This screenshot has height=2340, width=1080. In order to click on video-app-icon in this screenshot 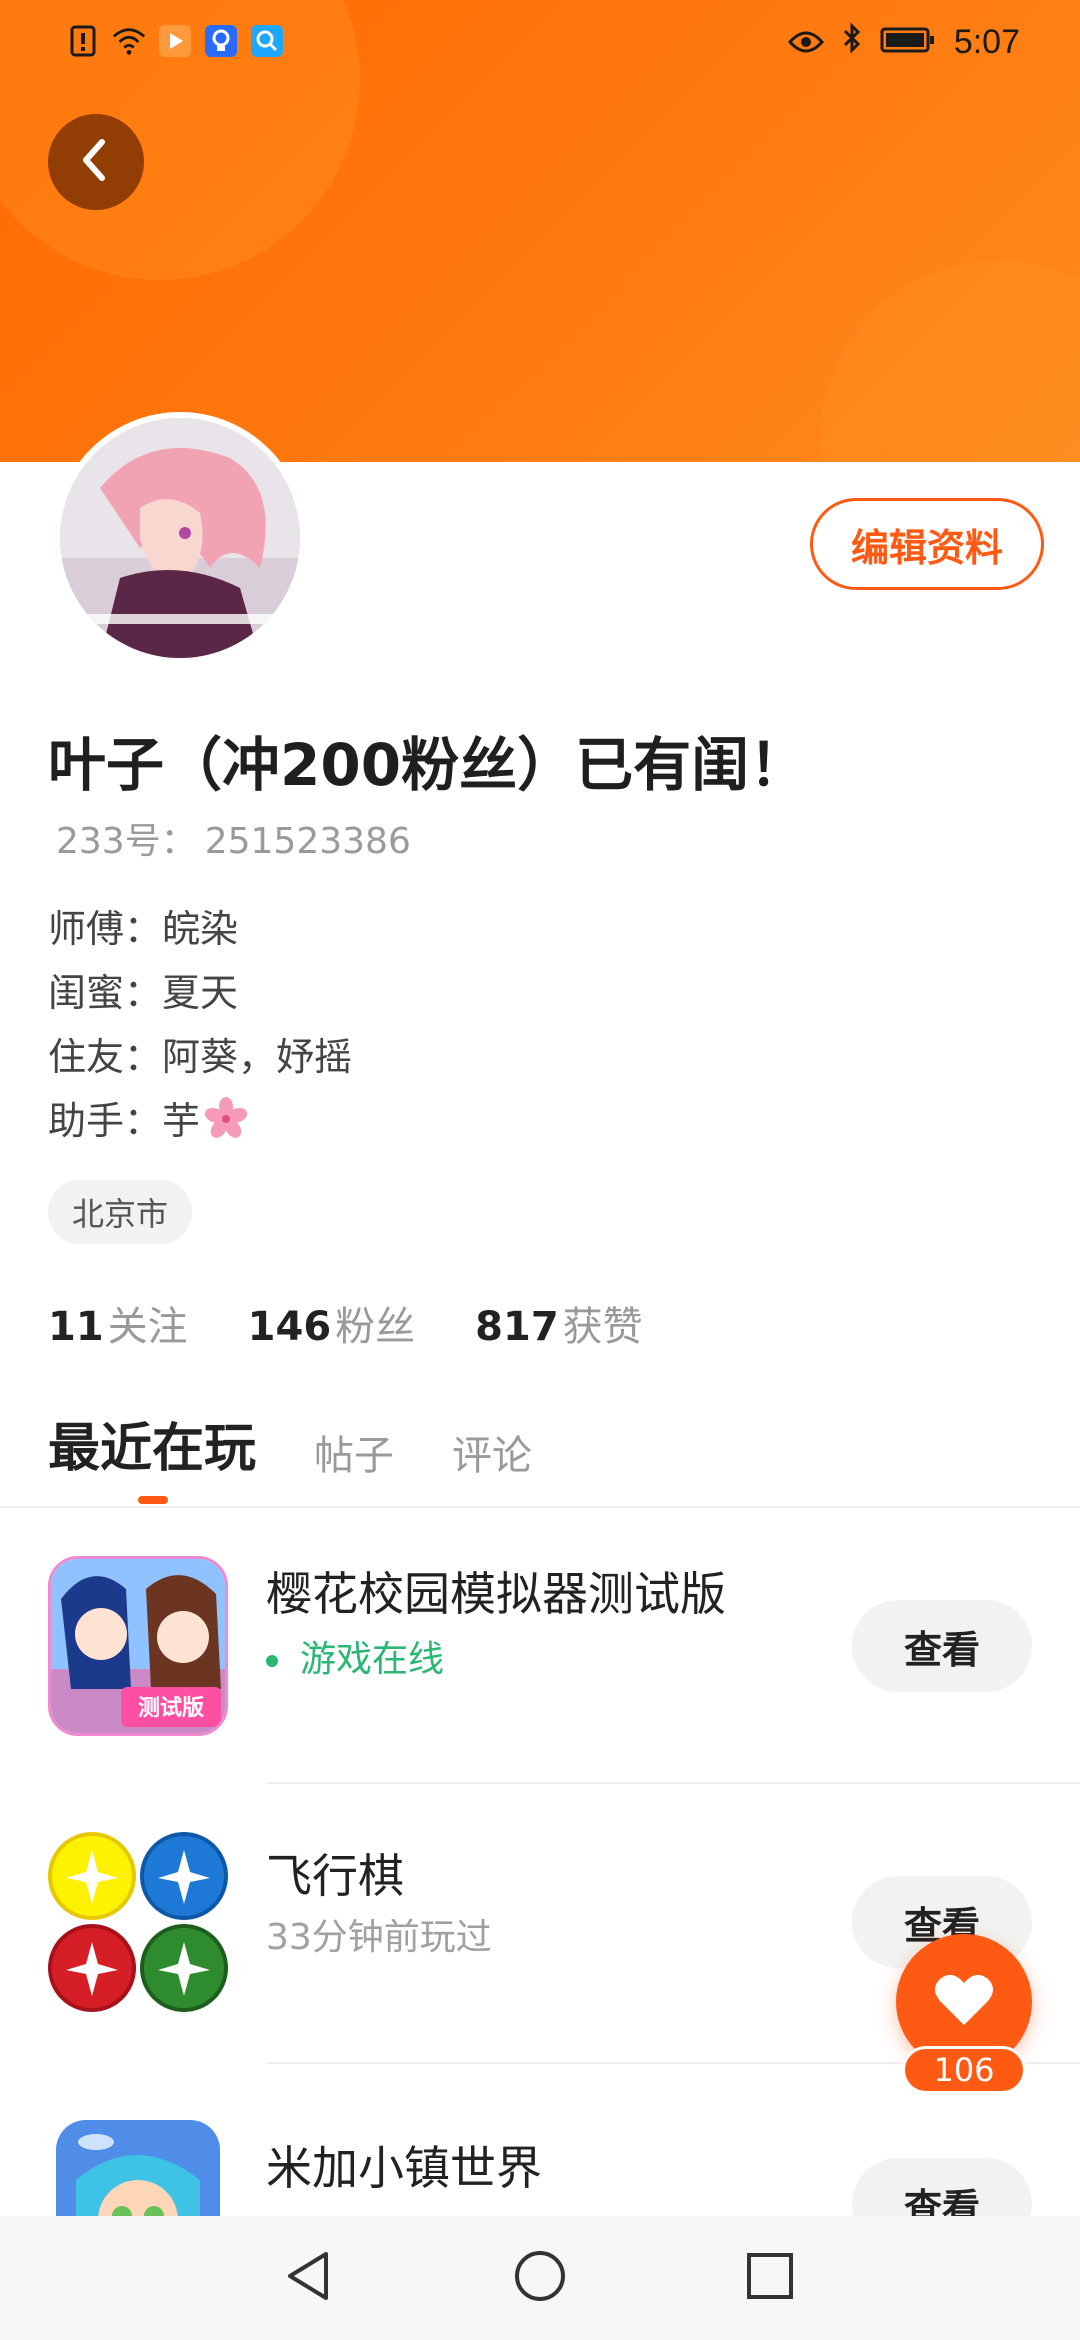, I will do `click(175, 41)`.